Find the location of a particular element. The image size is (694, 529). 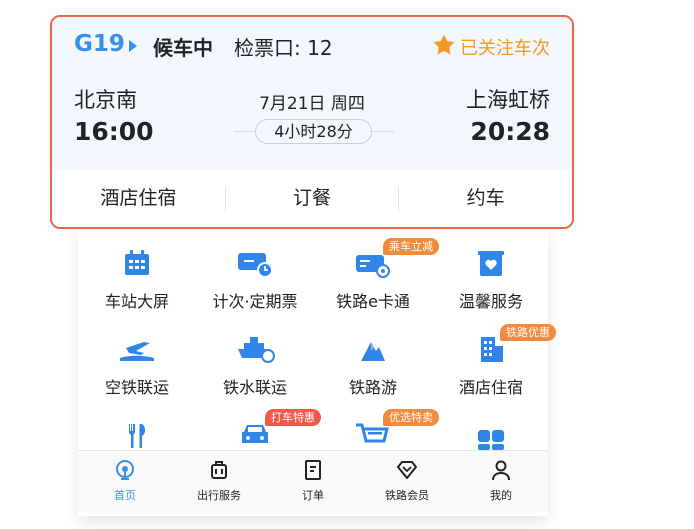

followed-train-label: 已关注车次 is located at coordinates (505, 47).